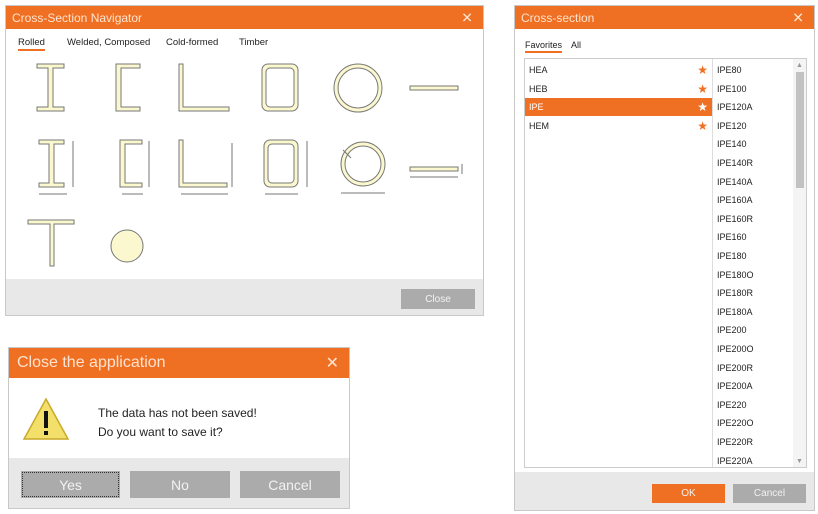  What do you see at coordinates (204, 87) in the screenshot?
I see `angle-shape` at bounding box center [204, 87].